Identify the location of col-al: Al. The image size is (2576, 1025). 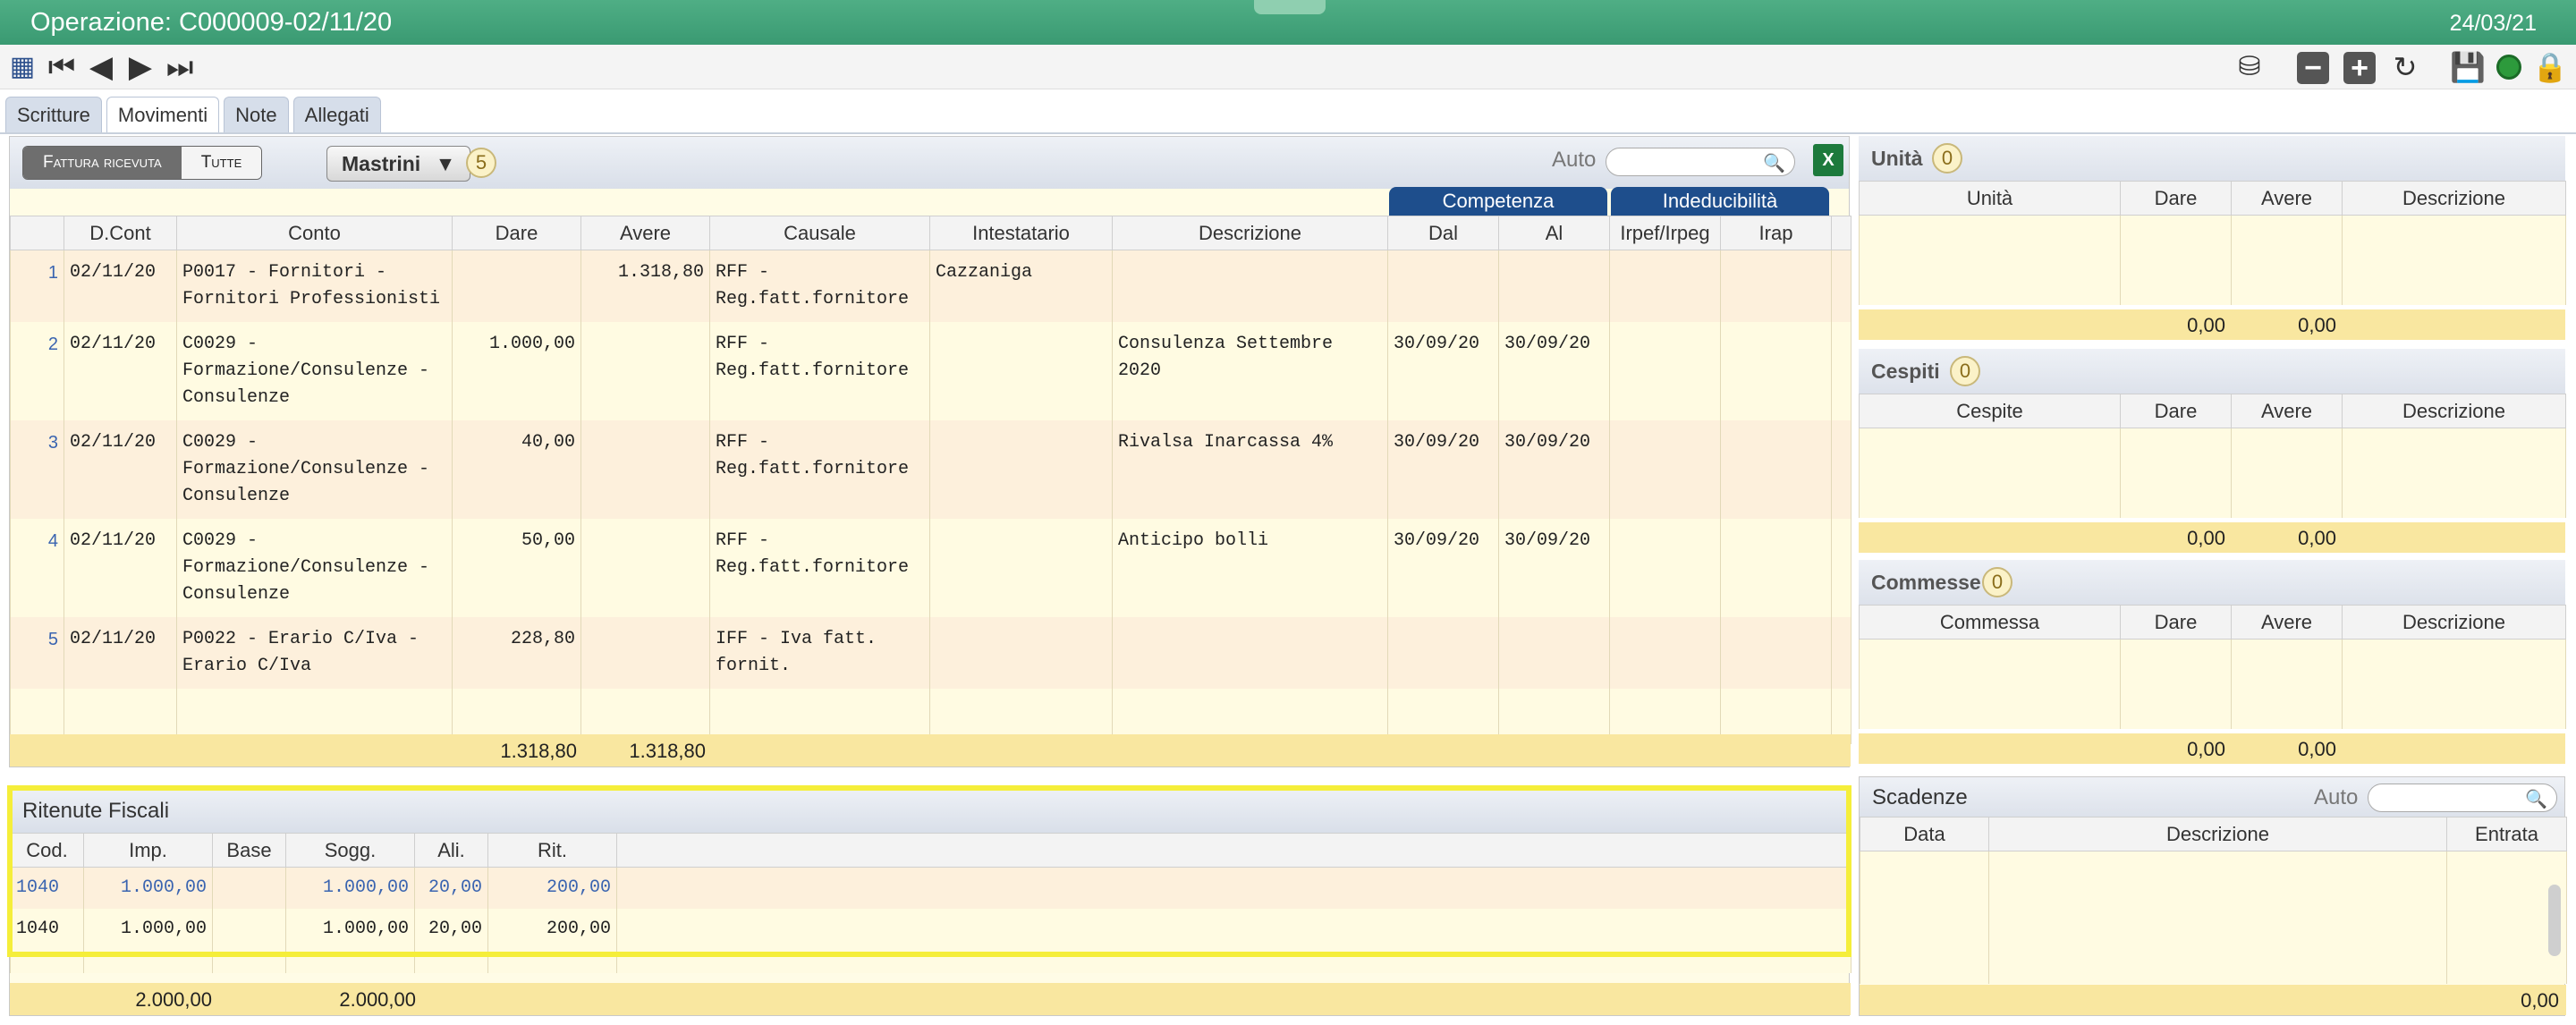
(1554, 233).